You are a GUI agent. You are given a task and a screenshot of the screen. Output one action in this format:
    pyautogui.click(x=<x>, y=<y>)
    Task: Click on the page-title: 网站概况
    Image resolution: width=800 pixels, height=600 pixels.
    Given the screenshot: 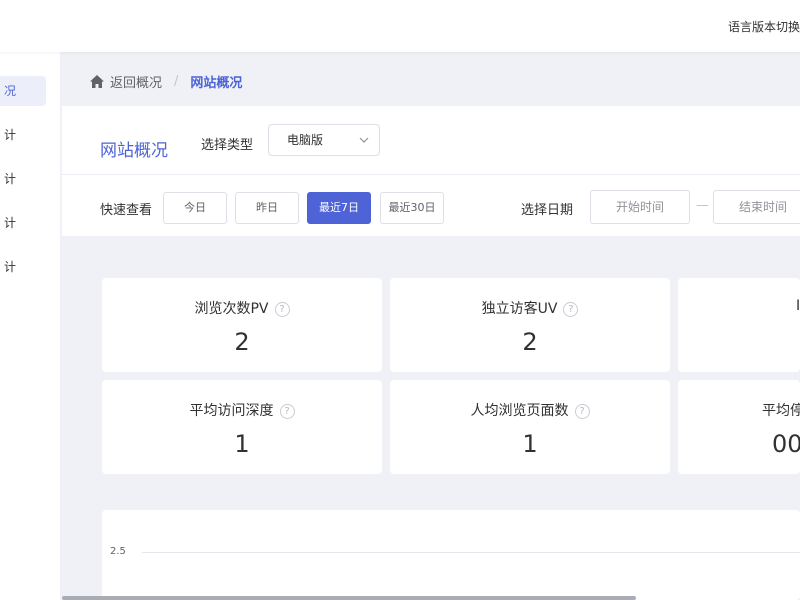 What is the action you would take?
    pyautogui.click(x=134, y=151)
    